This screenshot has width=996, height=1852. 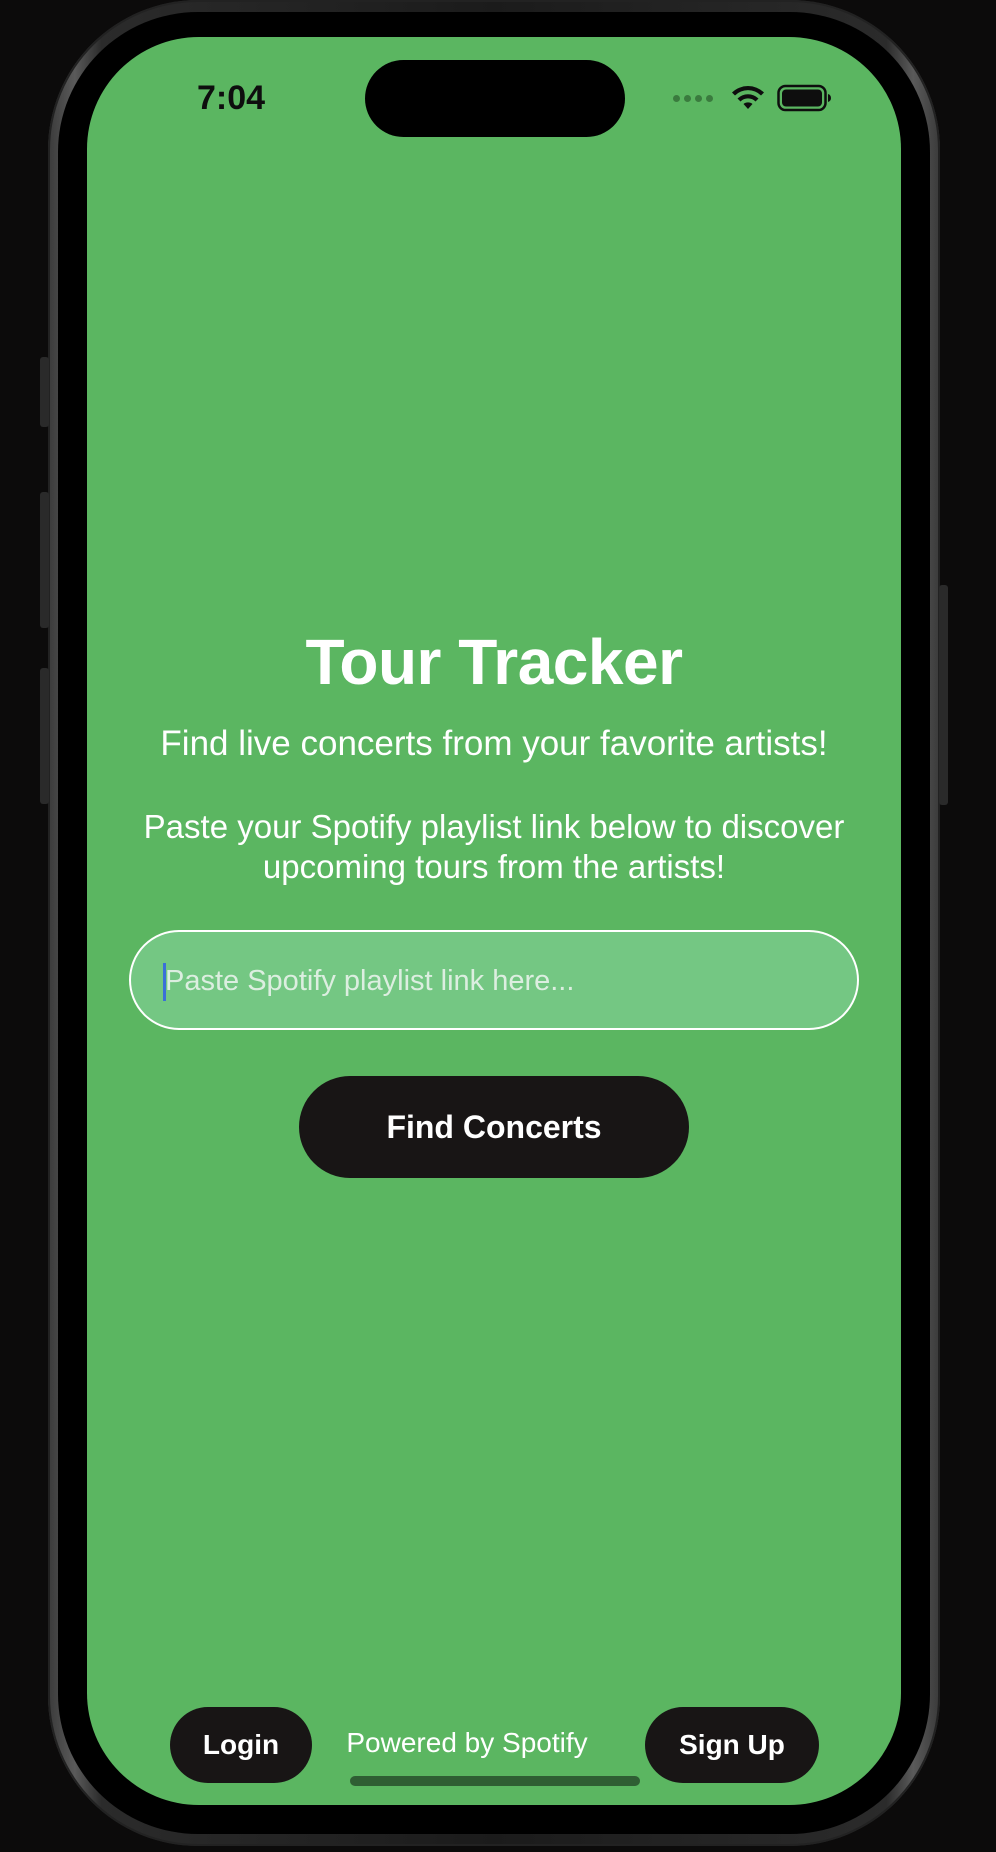 What do you see at coordinates (805, 98) in the screenshot?
I see `battery-full-icon` at bounding box center [805, 98].